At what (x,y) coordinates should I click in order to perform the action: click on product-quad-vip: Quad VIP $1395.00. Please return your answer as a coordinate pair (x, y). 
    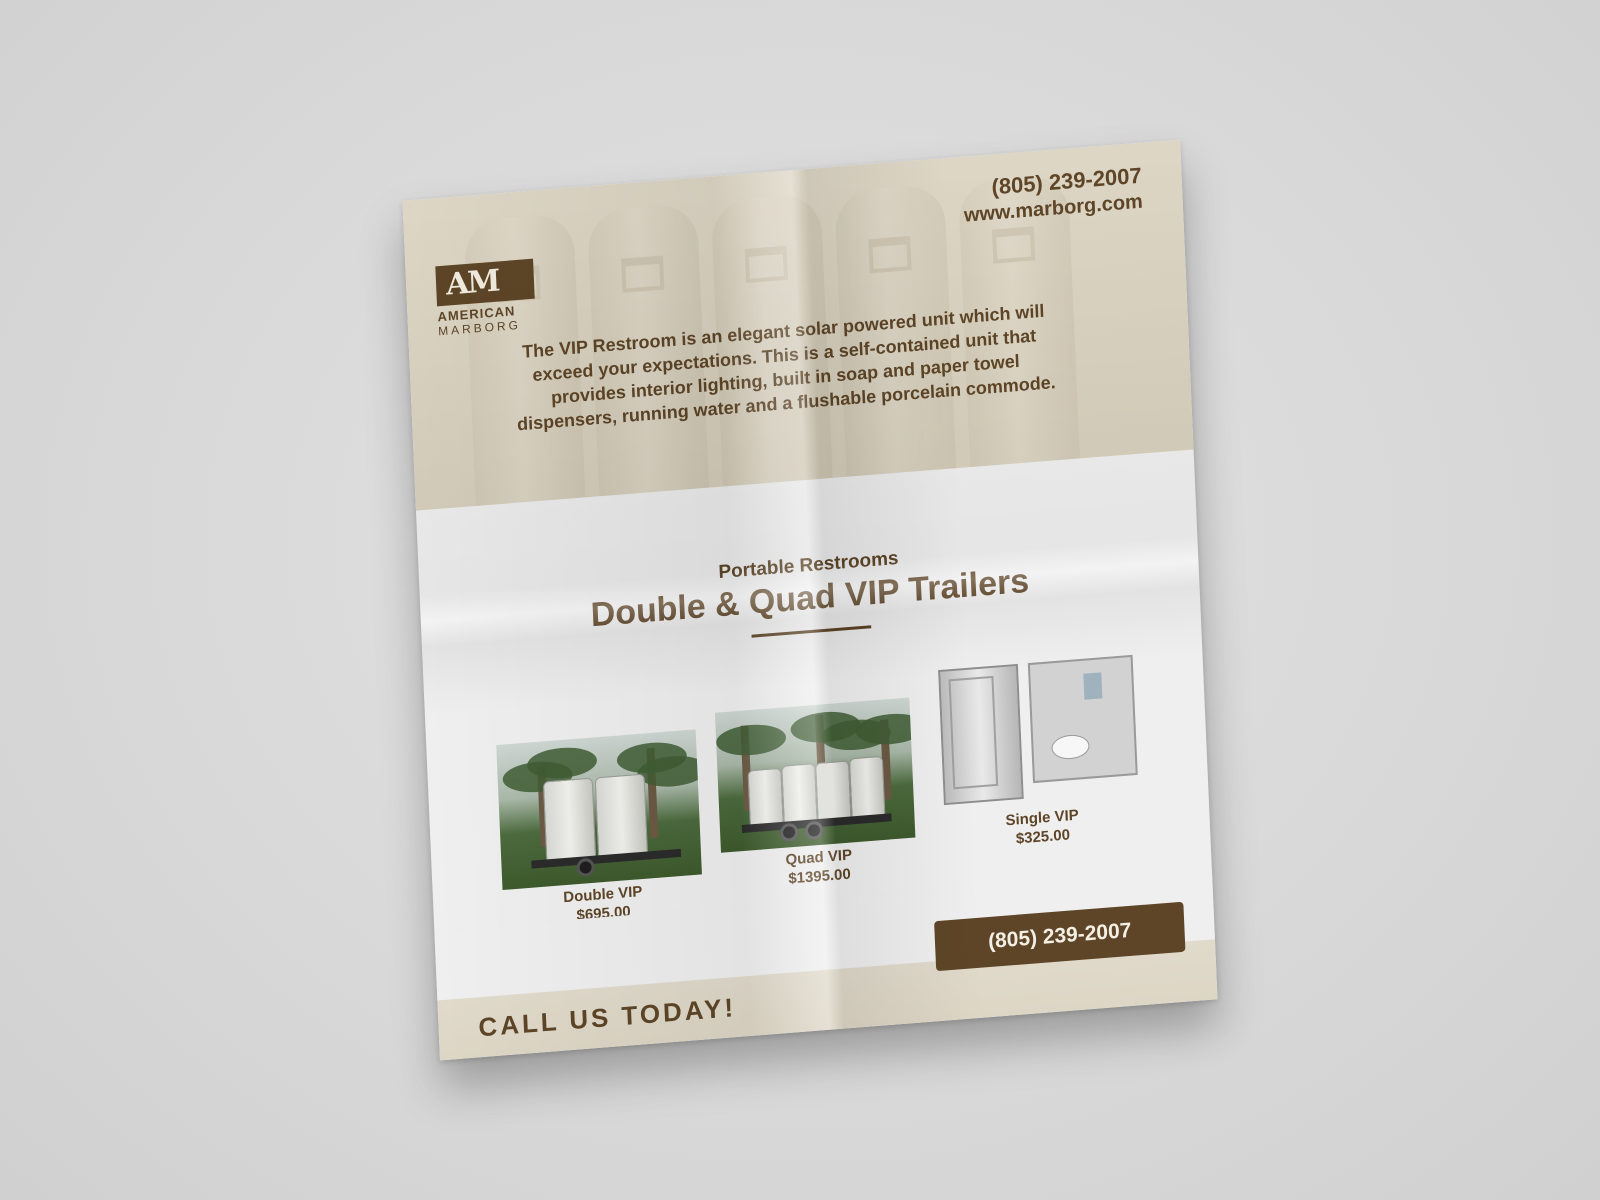
    Looking at the image, I should click on (815, 795).